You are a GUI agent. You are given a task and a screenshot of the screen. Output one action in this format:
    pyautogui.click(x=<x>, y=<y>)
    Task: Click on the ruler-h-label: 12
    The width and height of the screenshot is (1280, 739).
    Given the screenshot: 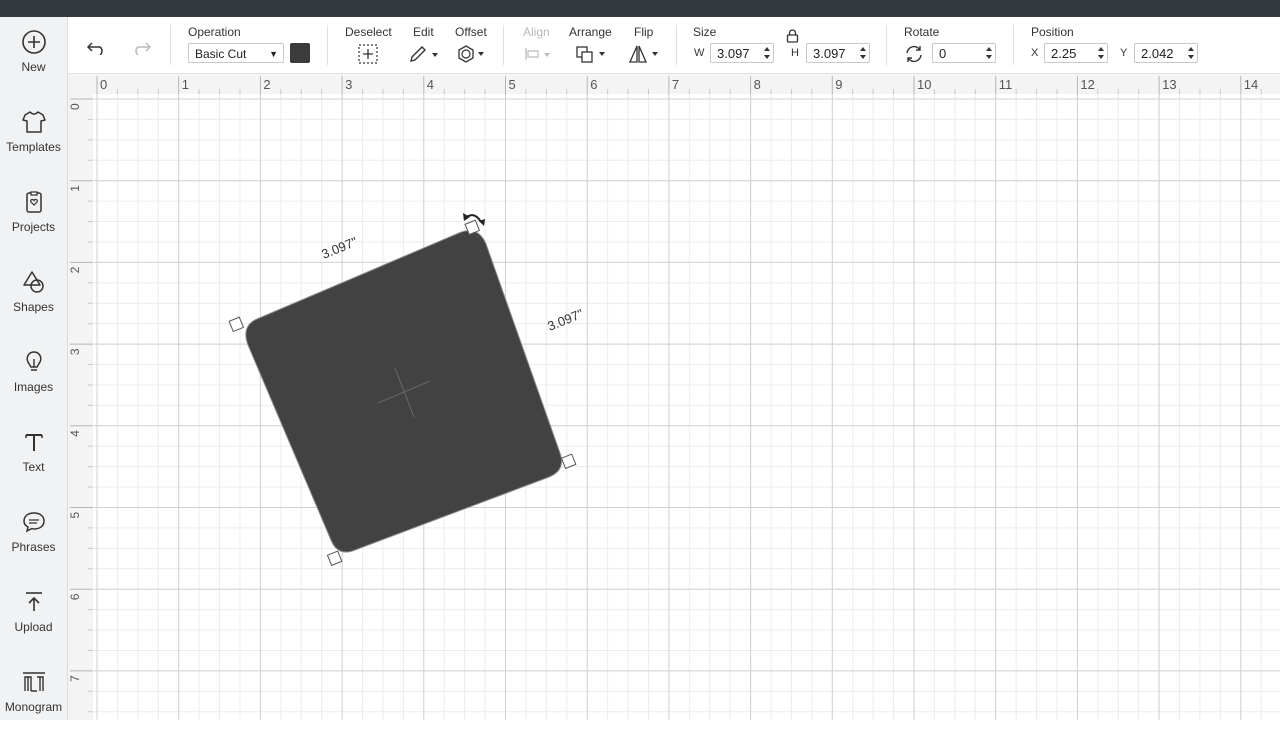 What is the action you would take?
    pyautogui.click(x=1087, y=84)
    